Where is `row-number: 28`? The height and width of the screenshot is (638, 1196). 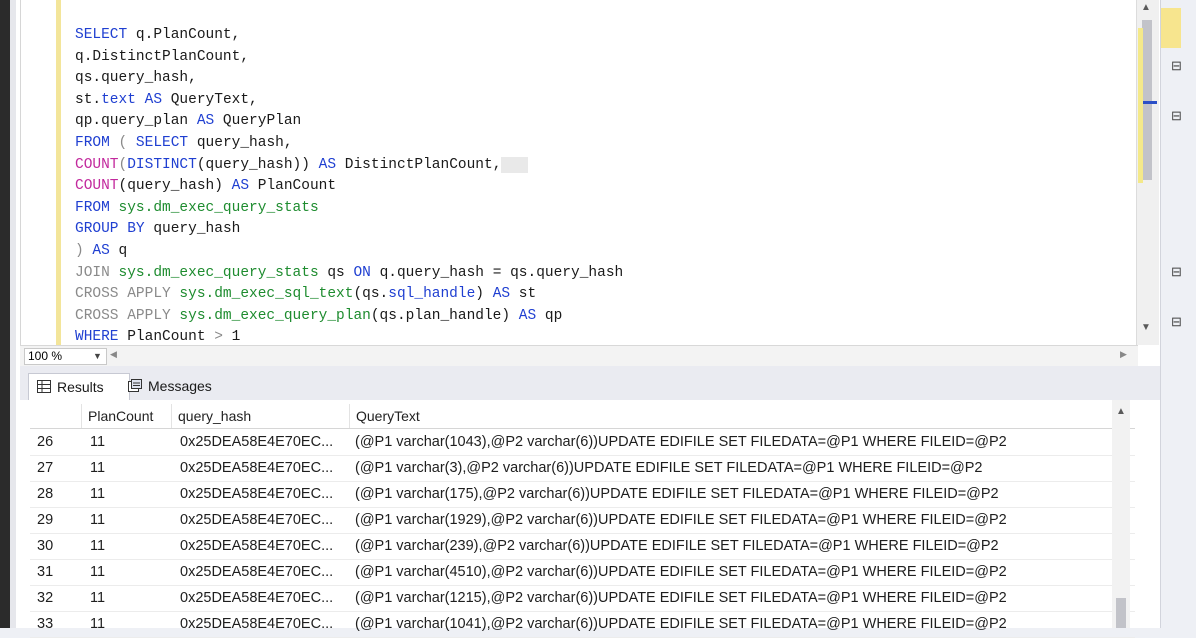 row-number: 28 is located at coordinates (54, 494).